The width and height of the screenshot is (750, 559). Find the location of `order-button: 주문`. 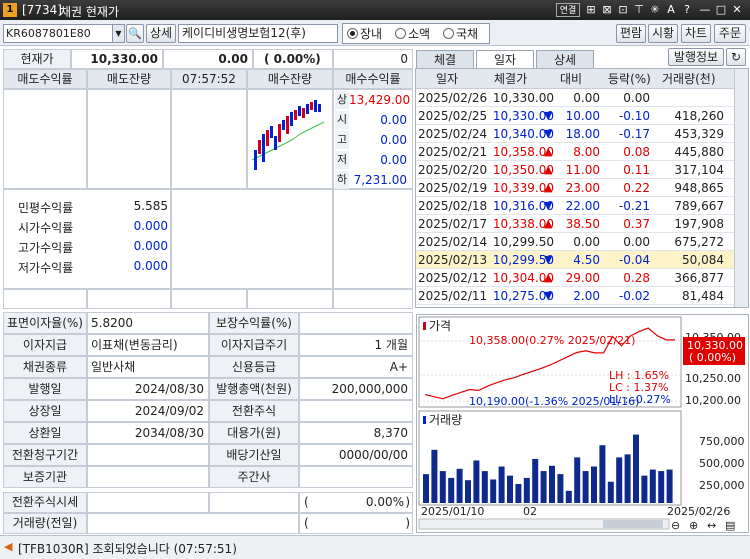

order-button: 주문 is located at coordinates (730, 33).